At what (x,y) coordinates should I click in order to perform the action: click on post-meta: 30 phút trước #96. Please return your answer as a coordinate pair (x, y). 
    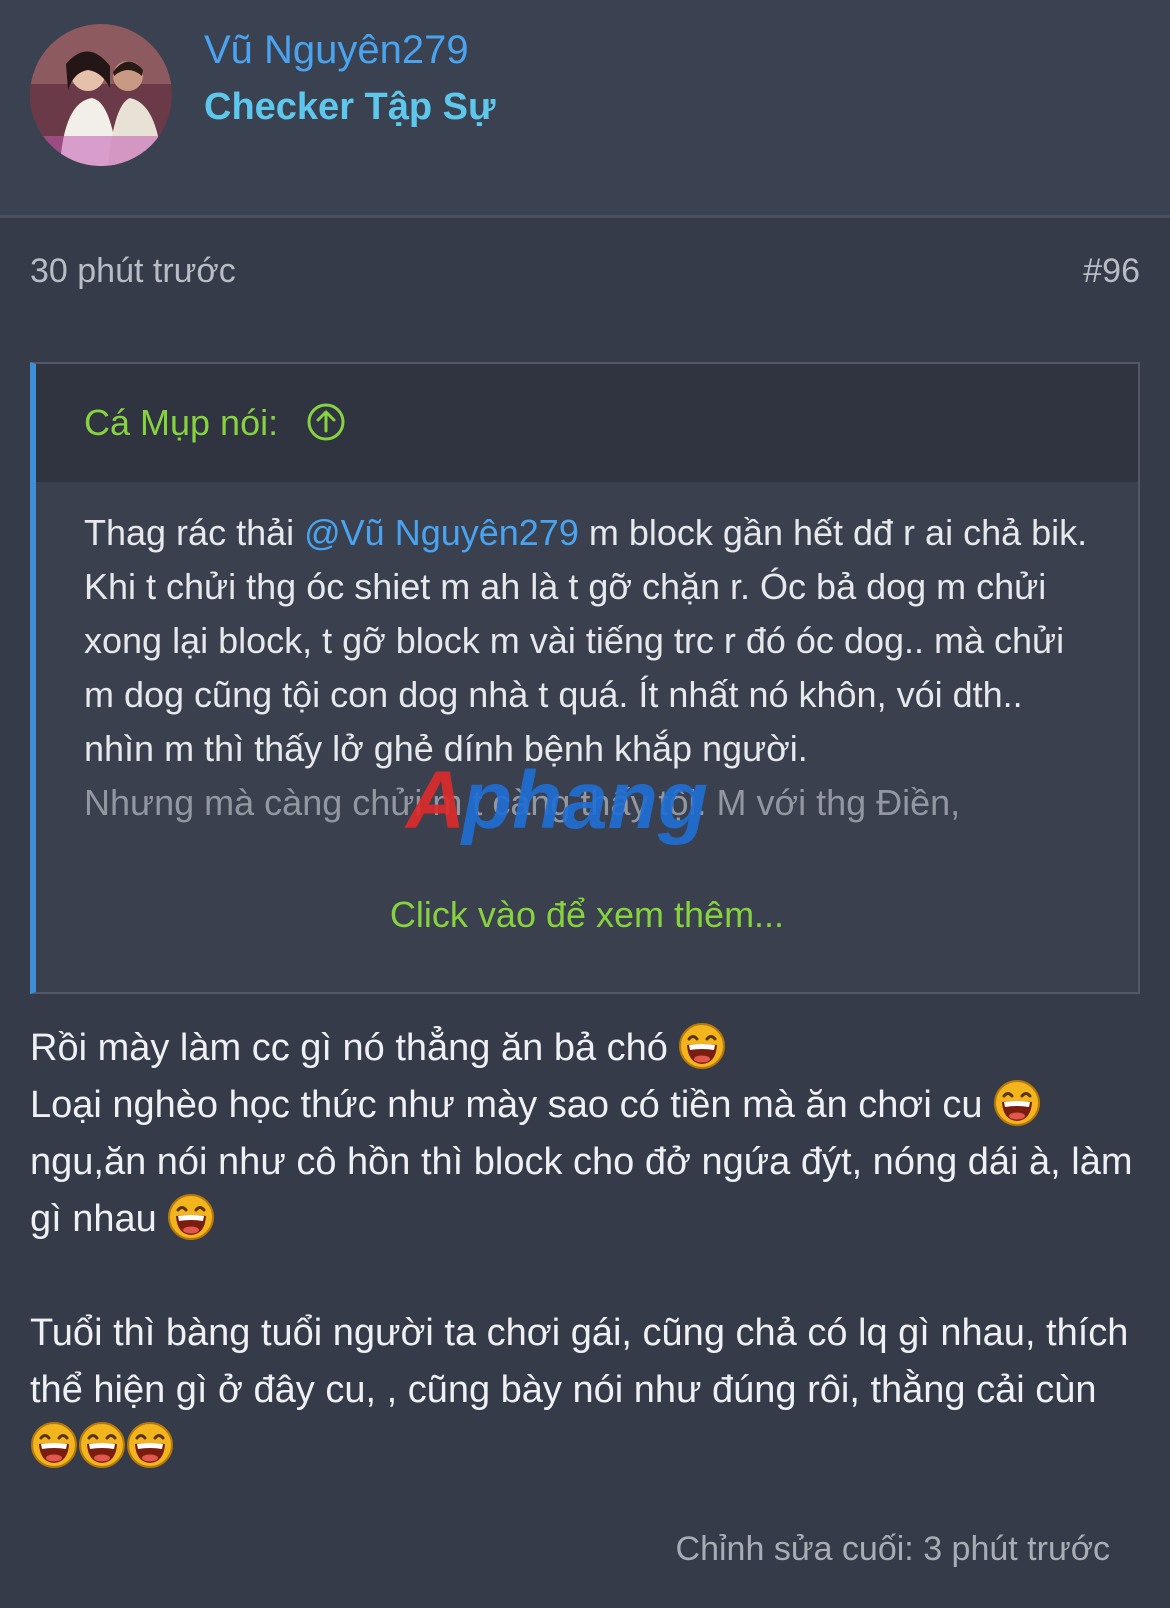
    Looking at the image, I should click on (585, 274).